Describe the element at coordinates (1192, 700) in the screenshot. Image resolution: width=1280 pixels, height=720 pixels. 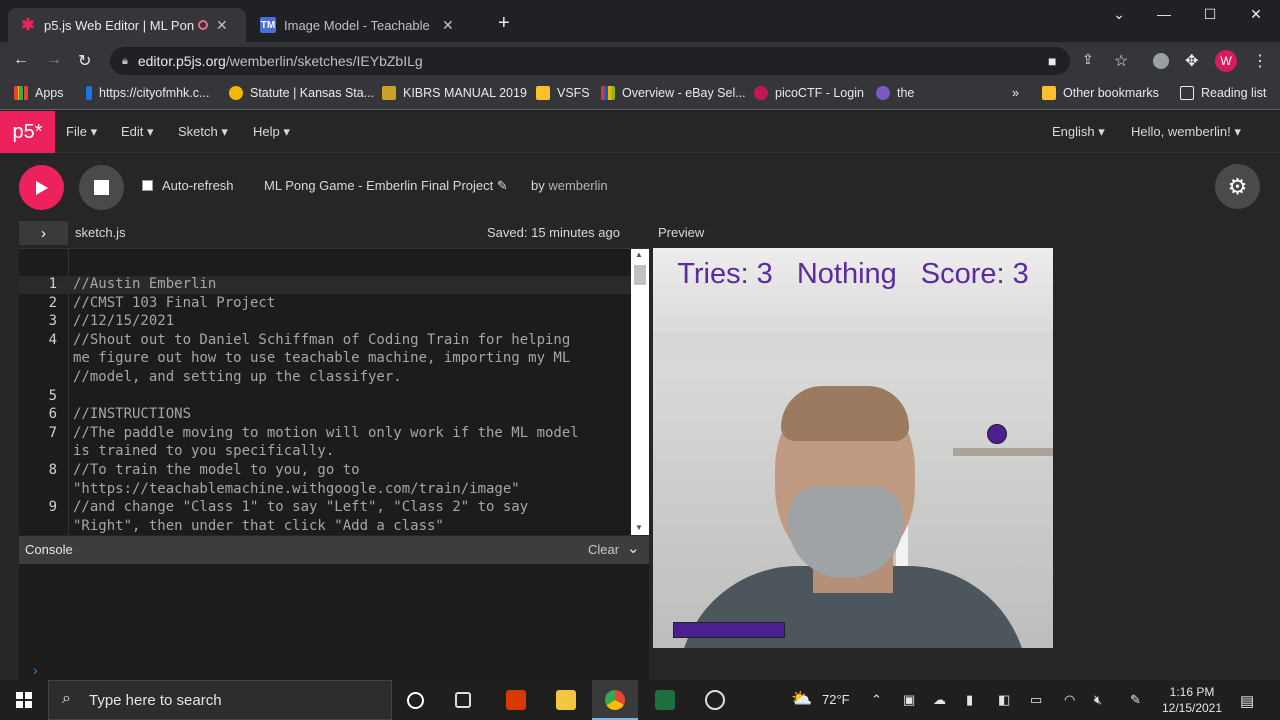
I see `clock: 1:16 PM 12/15/2021` at that location.